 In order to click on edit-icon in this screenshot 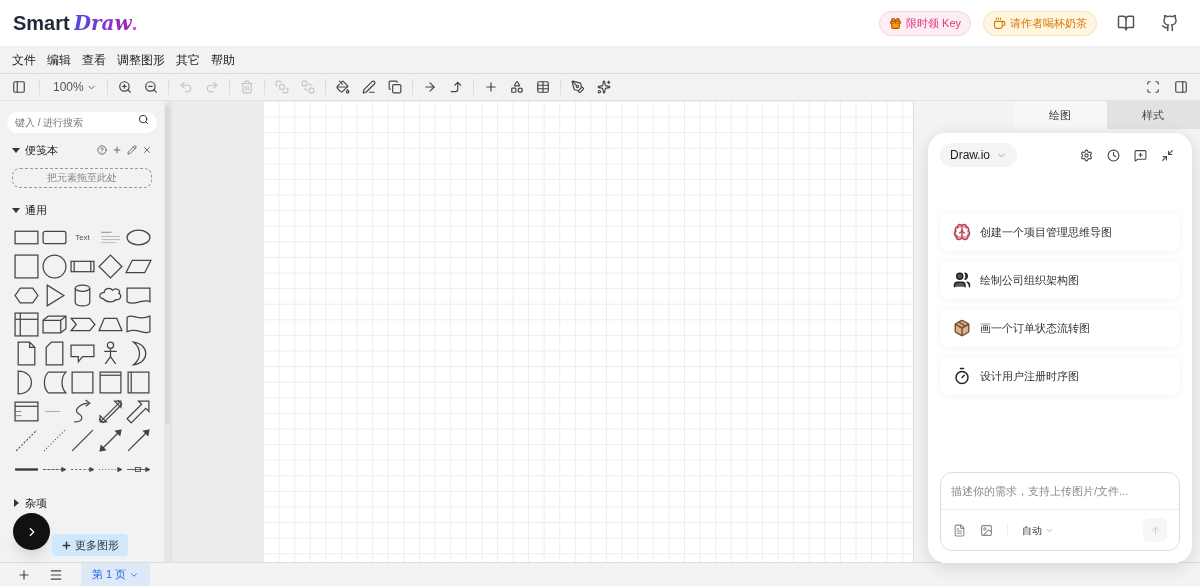, I will do `click(577, 87)`.